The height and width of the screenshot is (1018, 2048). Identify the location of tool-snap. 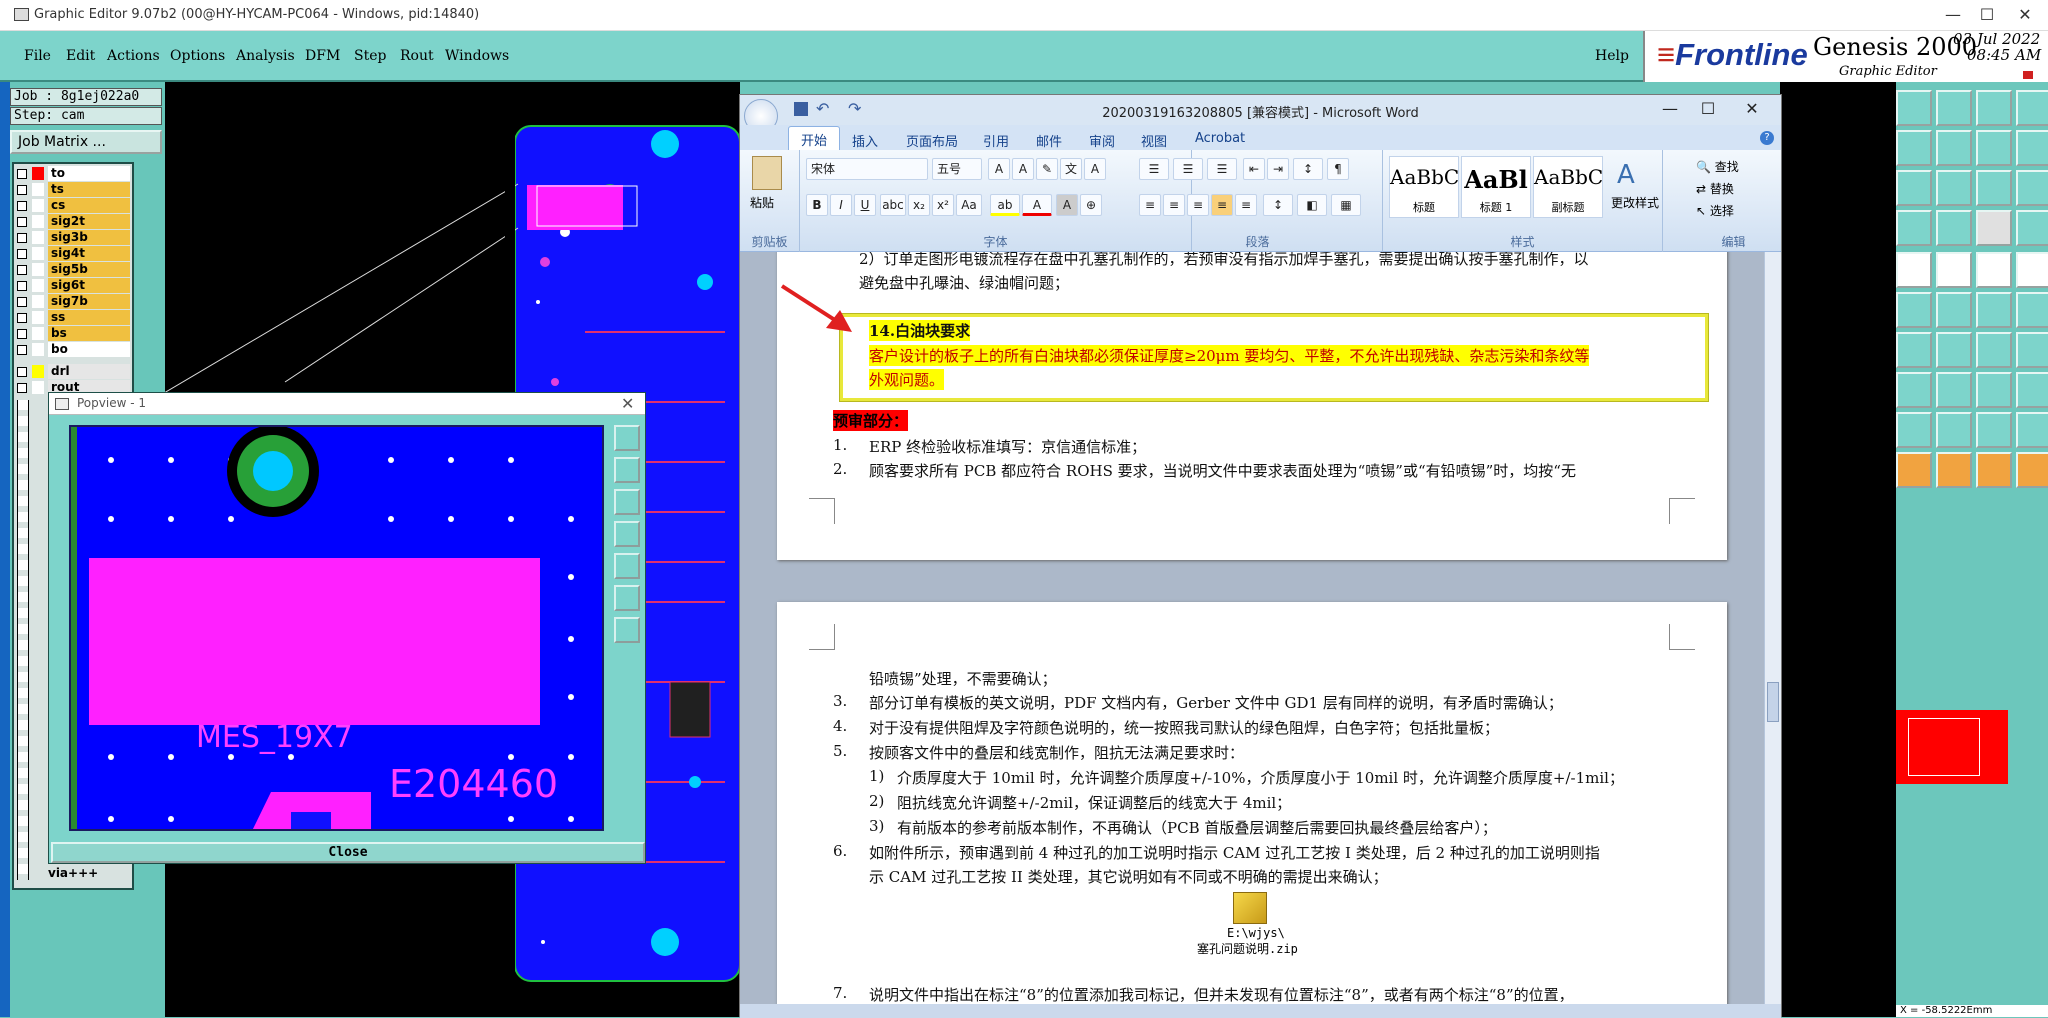
(1994, 228).